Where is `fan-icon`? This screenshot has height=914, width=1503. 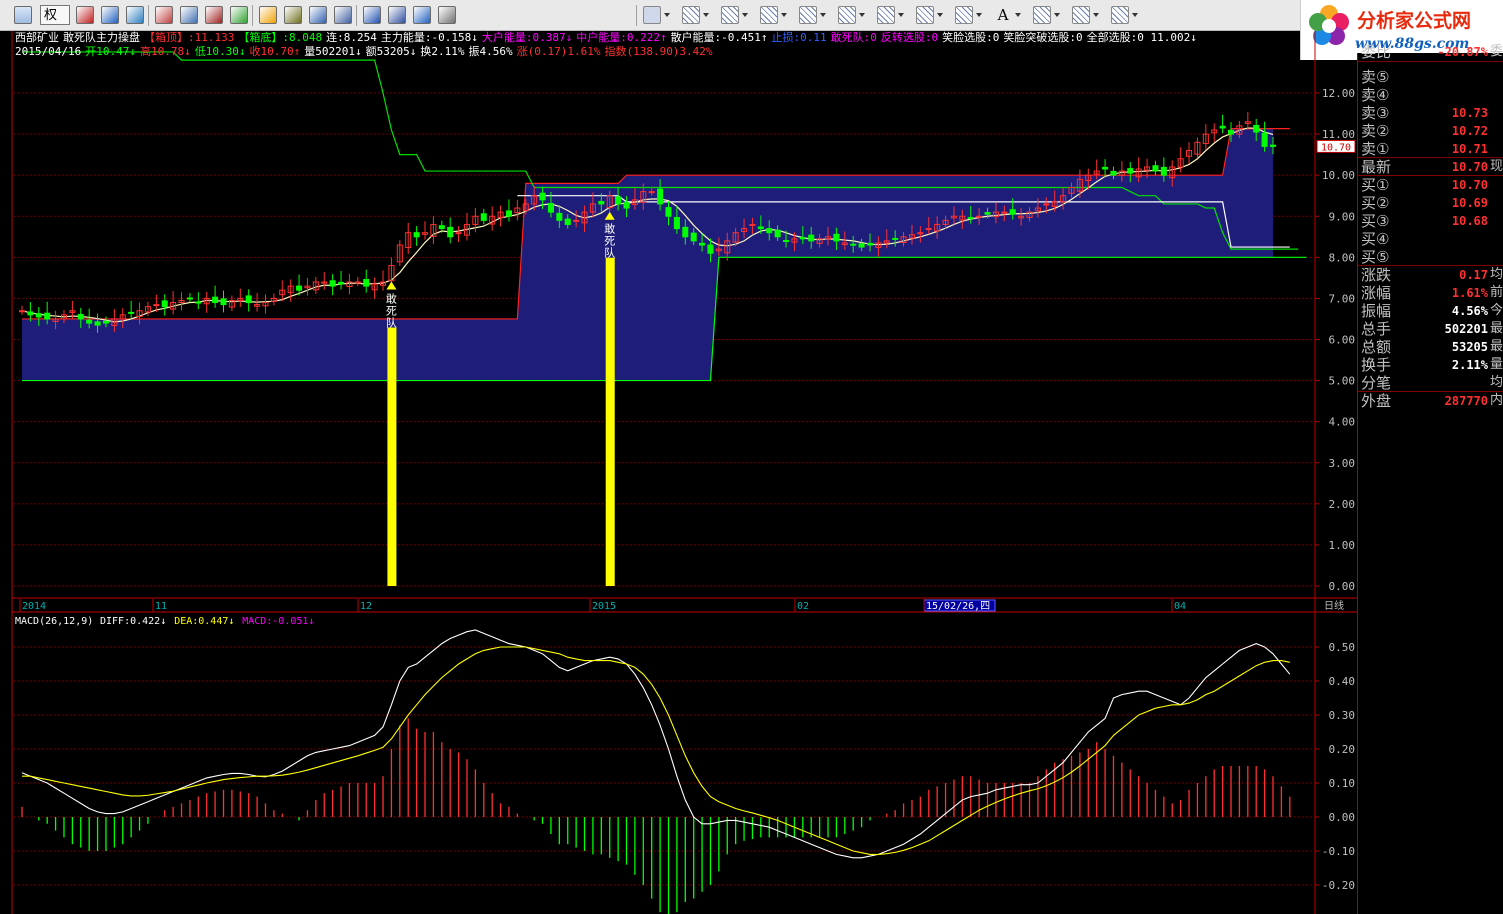
fan-icon is located at coordinates (808, 15).